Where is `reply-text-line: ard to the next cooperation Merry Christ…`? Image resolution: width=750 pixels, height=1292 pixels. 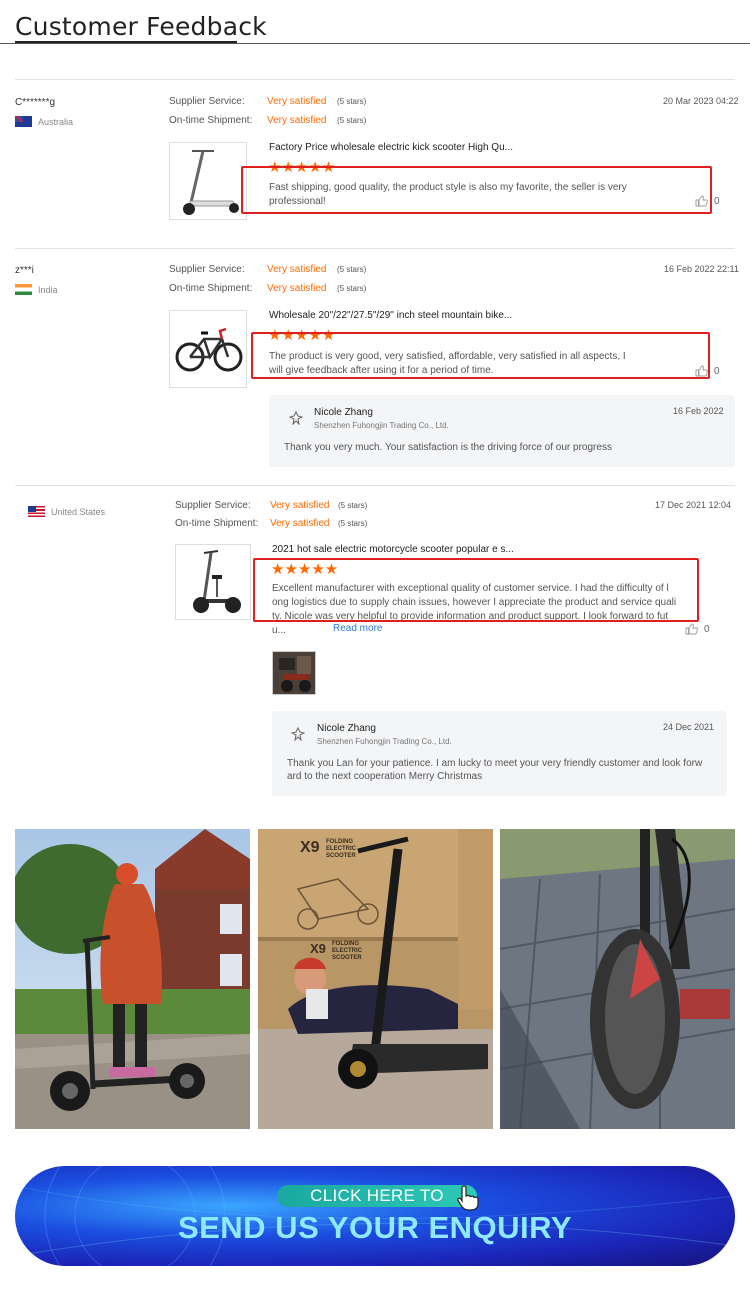 reply-text-line: ard to the next cooperation Merry Christ… is located at coordinates (385, 776).